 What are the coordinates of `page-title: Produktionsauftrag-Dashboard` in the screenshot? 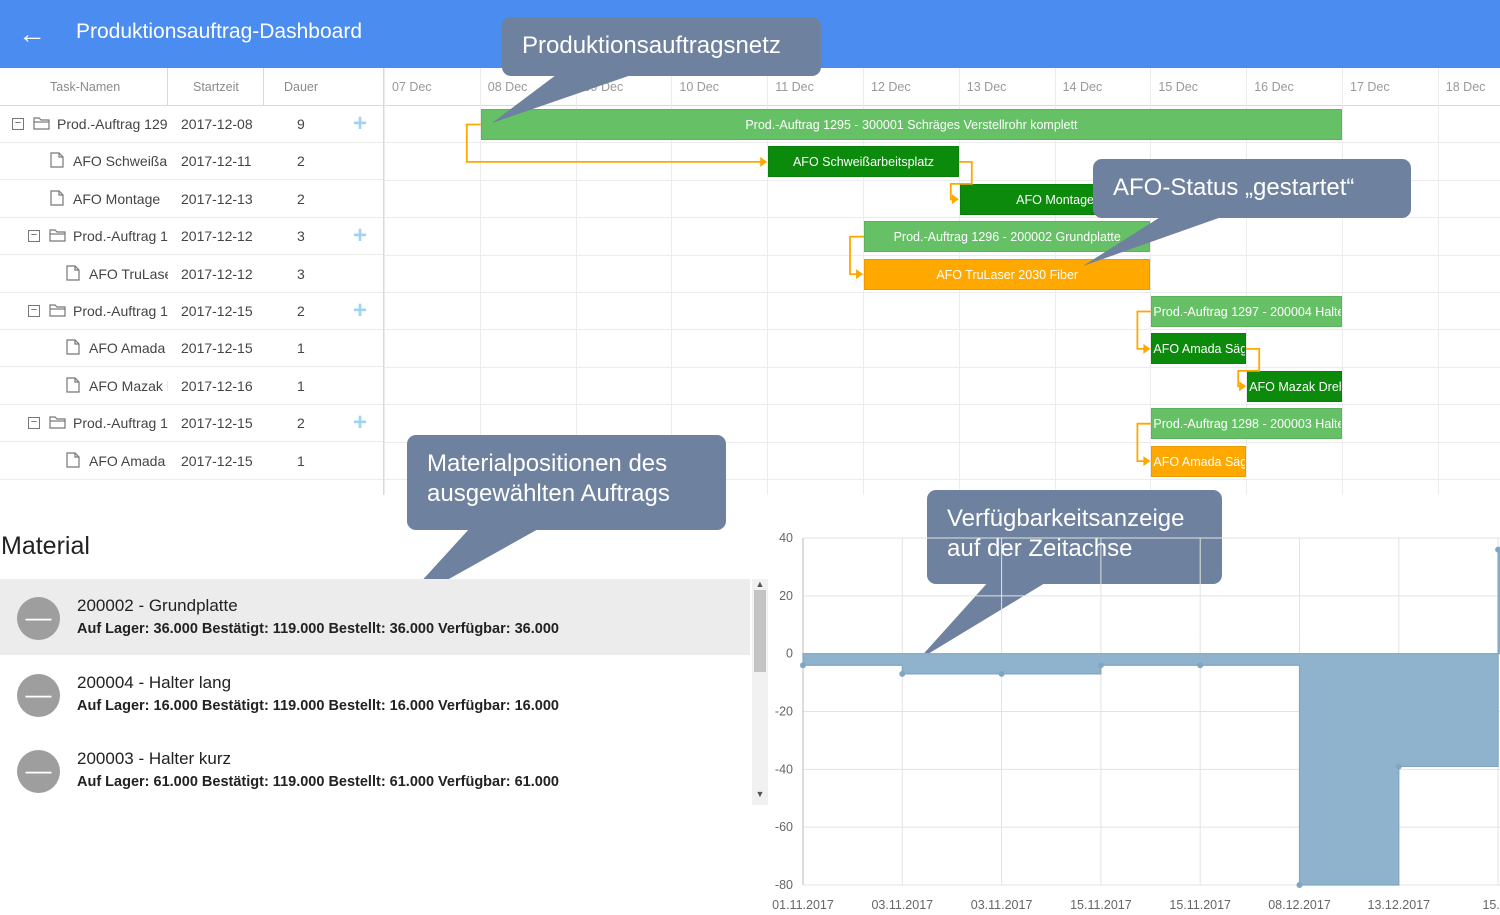 It's located at (219, 31).